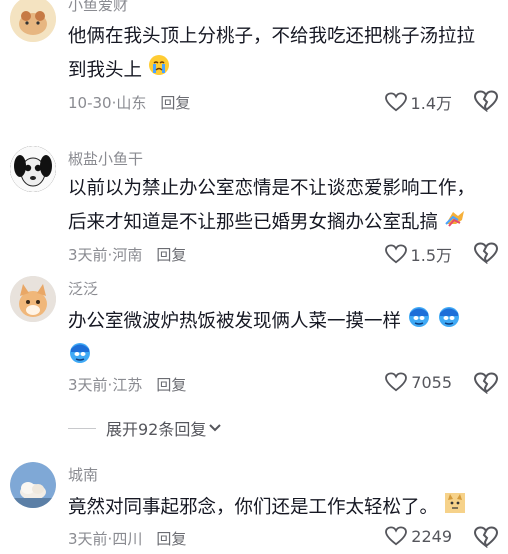 This screenshot has height=554, width=508. I want to click on like-count: 2249, so click(431, 536).